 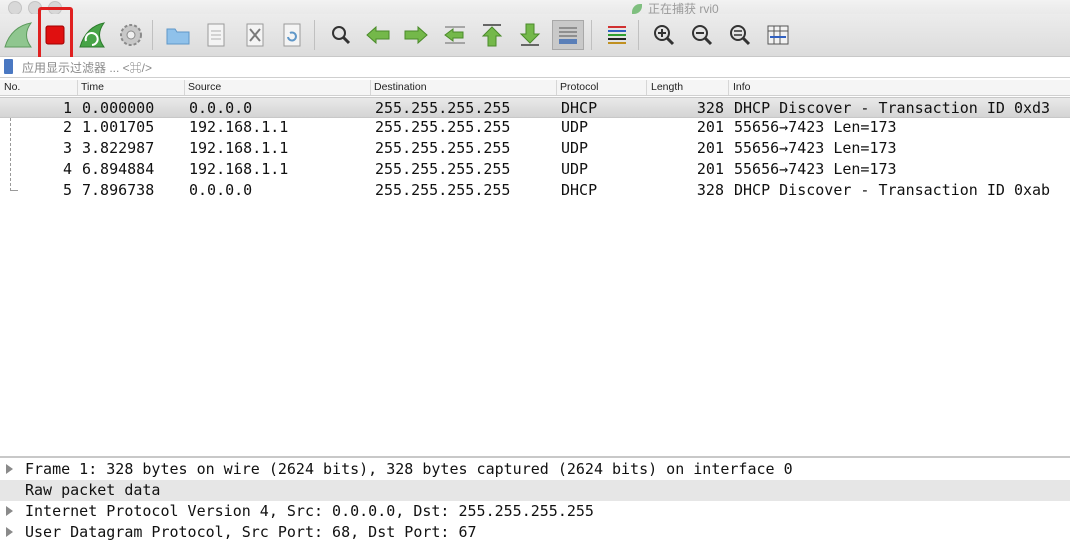 What do you see at coordinates (216, 35) in the screenshot?
I see `save-file-button` at bounding box center [216, 35].